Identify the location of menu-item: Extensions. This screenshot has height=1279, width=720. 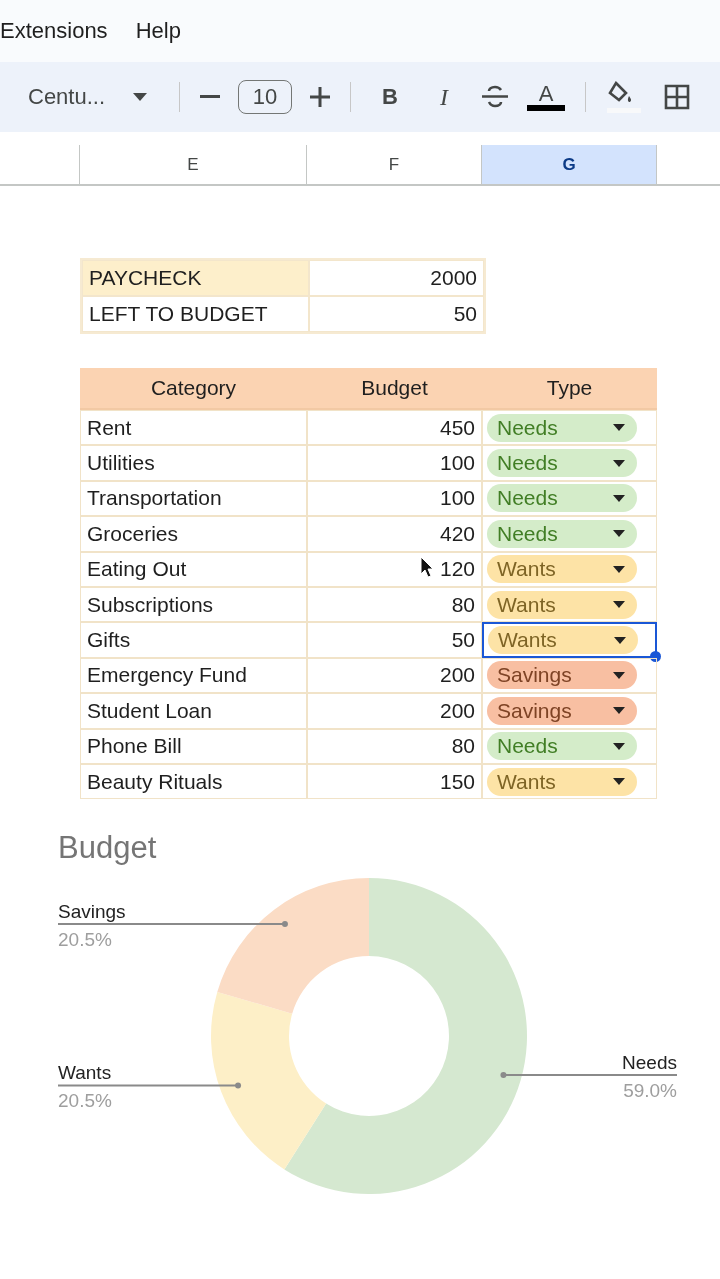
(54, 31).